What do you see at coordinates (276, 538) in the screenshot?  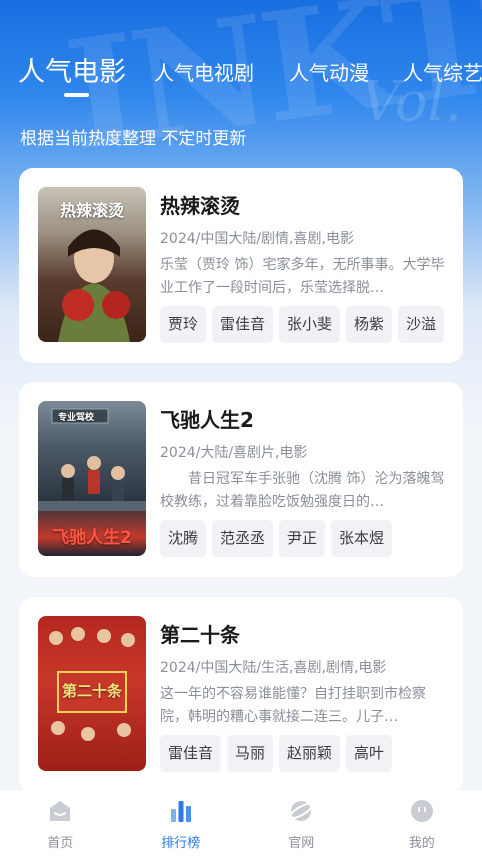 I see `cast-tags: 沈腾 范丞丞 尹正 张本煜` at bounding box center [276, 538].